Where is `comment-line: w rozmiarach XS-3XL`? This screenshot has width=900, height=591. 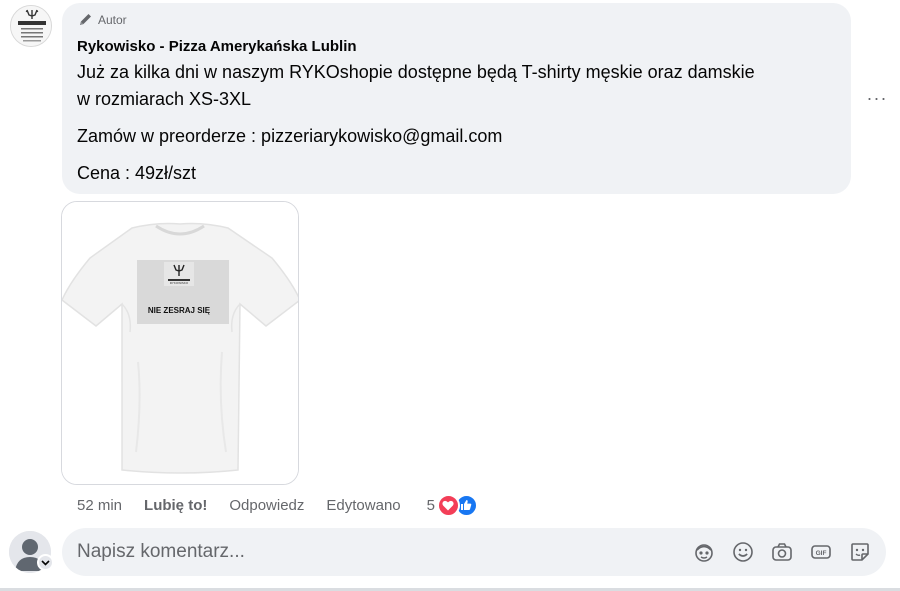 comment-line: w rozmiarach XS-3XL is located at coordinates (164, 99).